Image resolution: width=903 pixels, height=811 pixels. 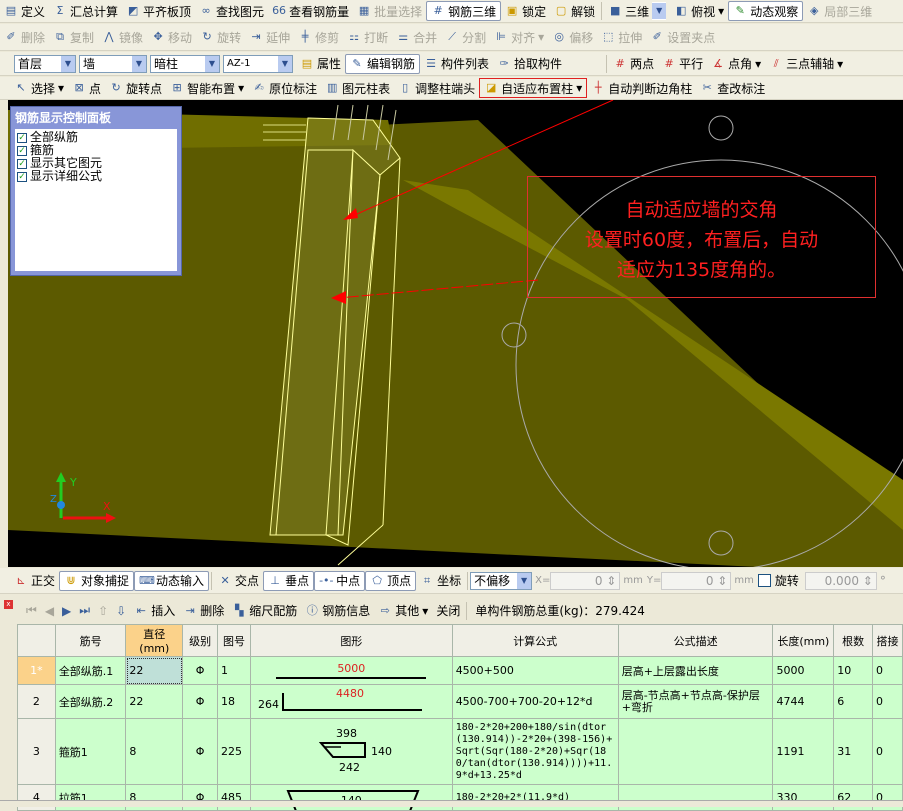 What do you see at coordinates (853, 701) in the screenshot?
I see `cell-count: 6` at bounding box center [853, 701].